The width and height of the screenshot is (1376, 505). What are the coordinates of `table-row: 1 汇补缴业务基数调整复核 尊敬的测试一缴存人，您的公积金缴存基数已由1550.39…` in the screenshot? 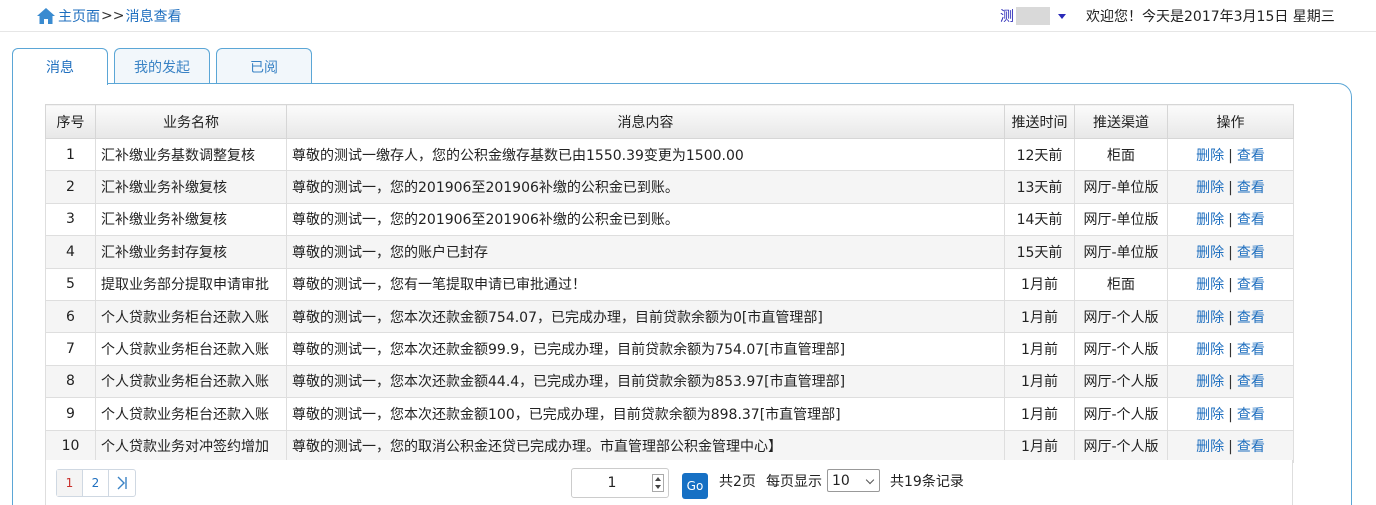 It's located at (669, 154).